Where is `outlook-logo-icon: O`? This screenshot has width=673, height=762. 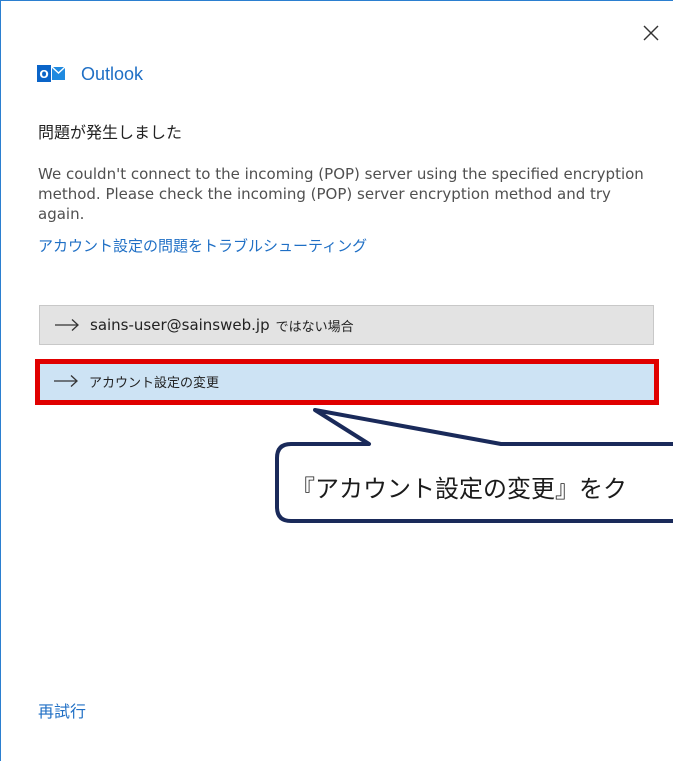 outlook-logo-icon: O is located at coordinates (51, 73).